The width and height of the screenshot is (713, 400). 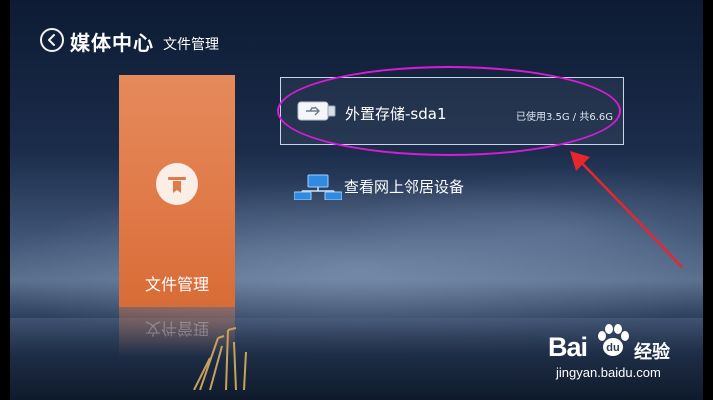 I want to click on network-neighborhood-label: 查看网上邻居设备, so click(x=404, y=187).